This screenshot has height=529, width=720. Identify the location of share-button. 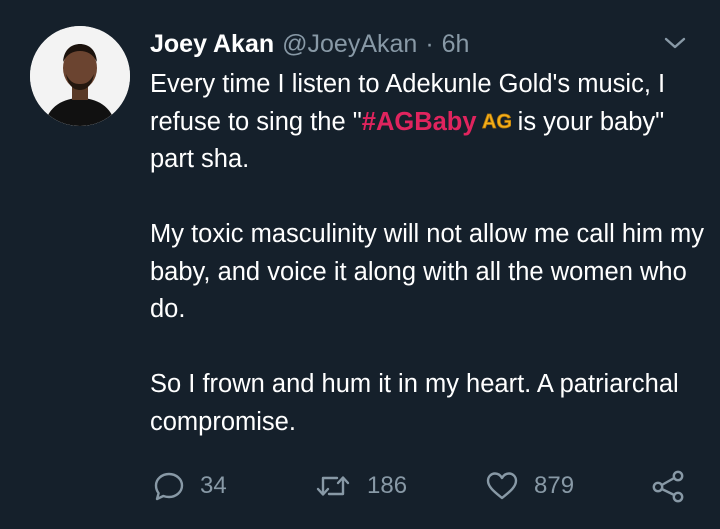
(669, 486).